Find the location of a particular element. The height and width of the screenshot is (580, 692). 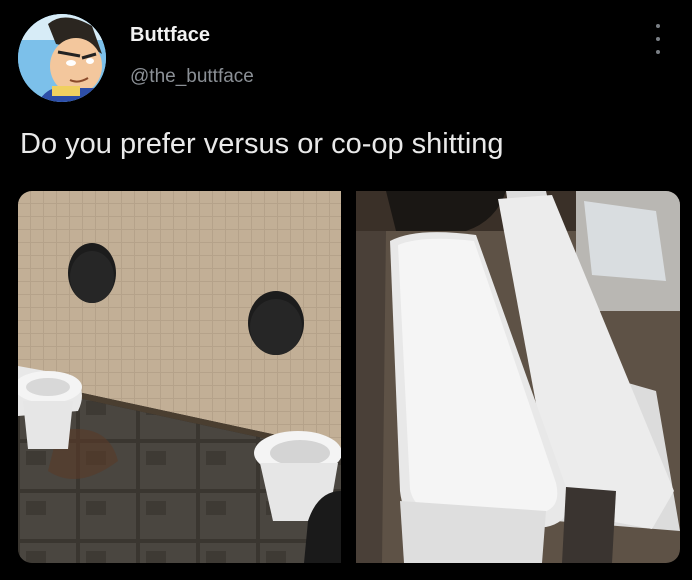

more-vertical-icon is located at coordinates (658, 39).